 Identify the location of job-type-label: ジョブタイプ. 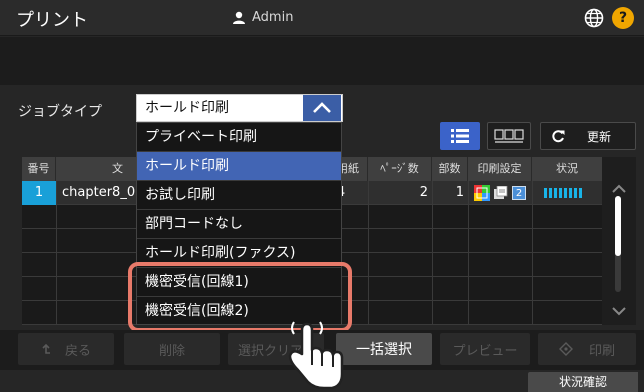
(60, 112).